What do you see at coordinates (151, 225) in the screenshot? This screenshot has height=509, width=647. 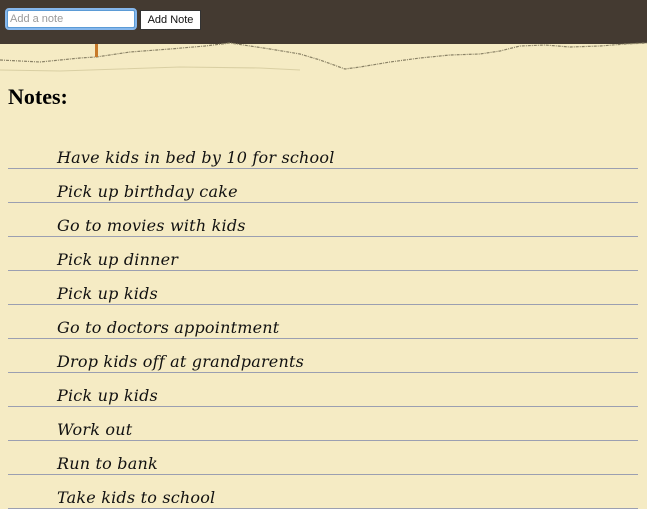 I see `note-text: Go to movies with kids` at bounding box center [151, 225].